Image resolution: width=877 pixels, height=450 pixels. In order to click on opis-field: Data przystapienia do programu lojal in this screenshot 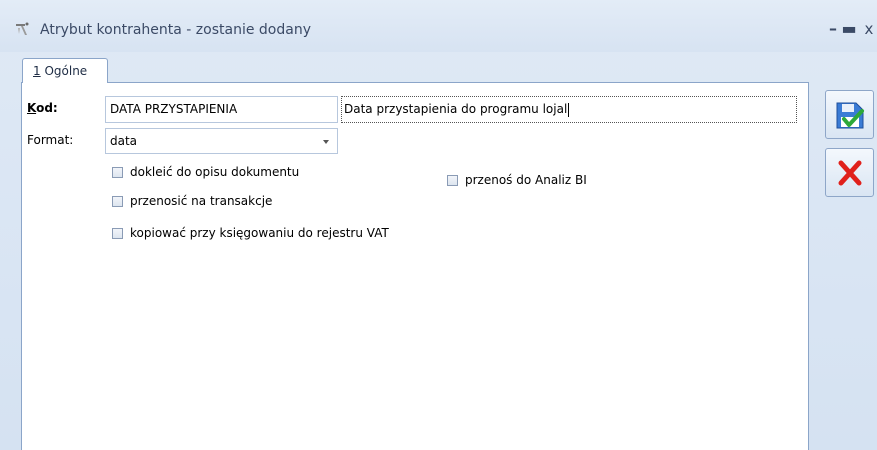, I will do `click(569, 109)`.